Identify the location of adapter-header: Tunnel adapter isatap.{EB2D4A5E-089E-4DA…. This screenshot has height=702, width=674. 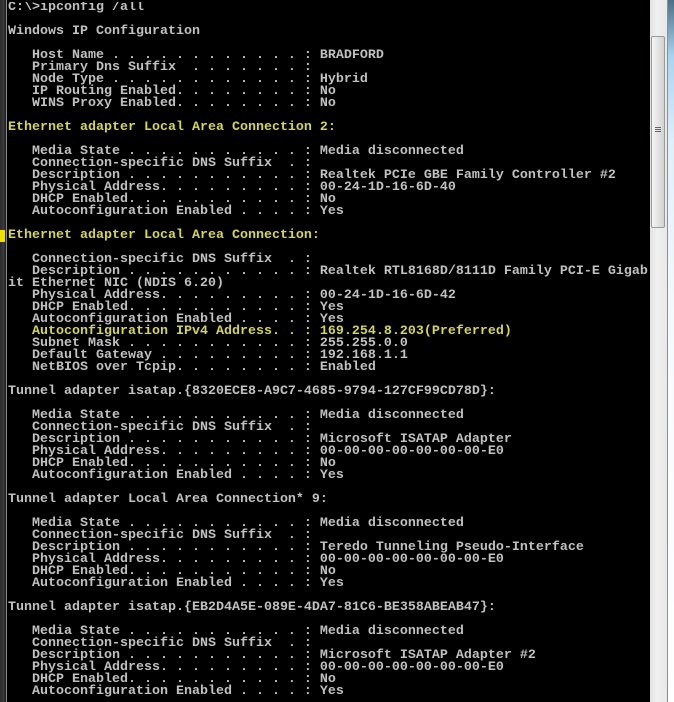
(252, 607).